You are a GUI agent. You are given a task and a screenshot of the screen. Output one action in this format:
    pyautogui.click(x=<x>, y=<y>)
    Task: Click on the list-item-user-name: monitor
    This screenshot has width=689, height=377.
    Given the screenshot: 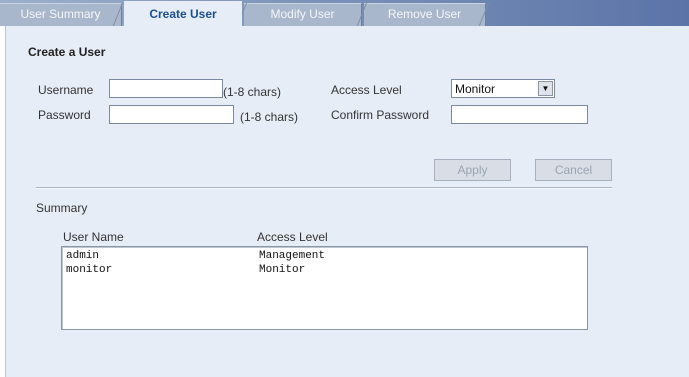 What is the action you would take?
    pyautogui.click(x=89, y=270)
    